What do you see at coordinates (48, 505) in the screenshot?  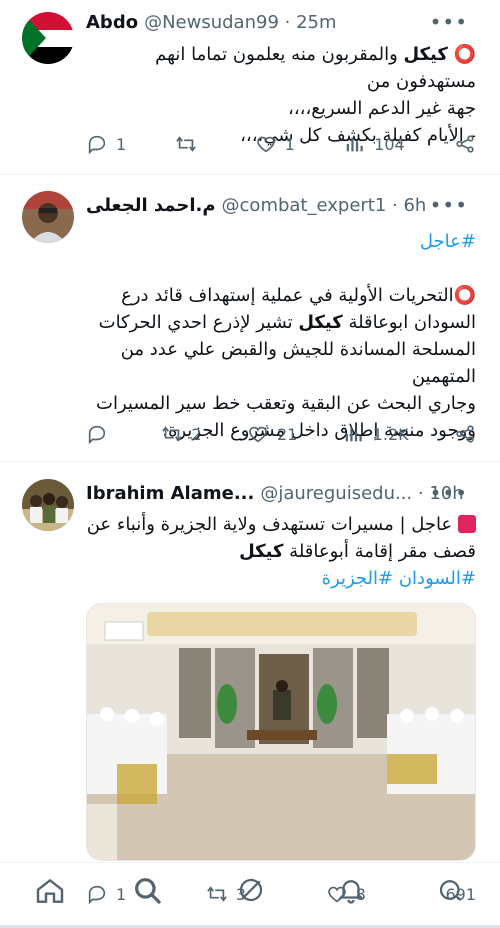 I see `avatar-group-photo` at bounding box center [48, 505].